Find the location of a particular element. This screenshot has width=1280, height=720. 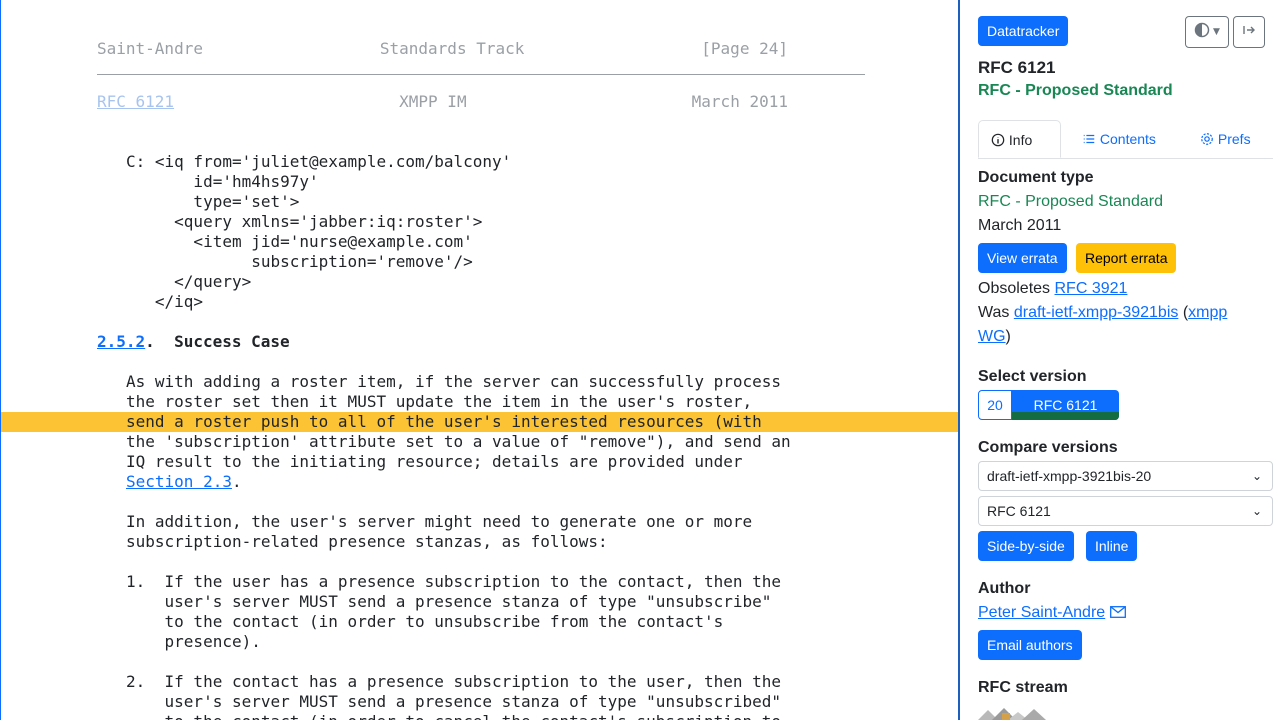

datatracker-button: Datatracker is located at coordinates (1023, 31).